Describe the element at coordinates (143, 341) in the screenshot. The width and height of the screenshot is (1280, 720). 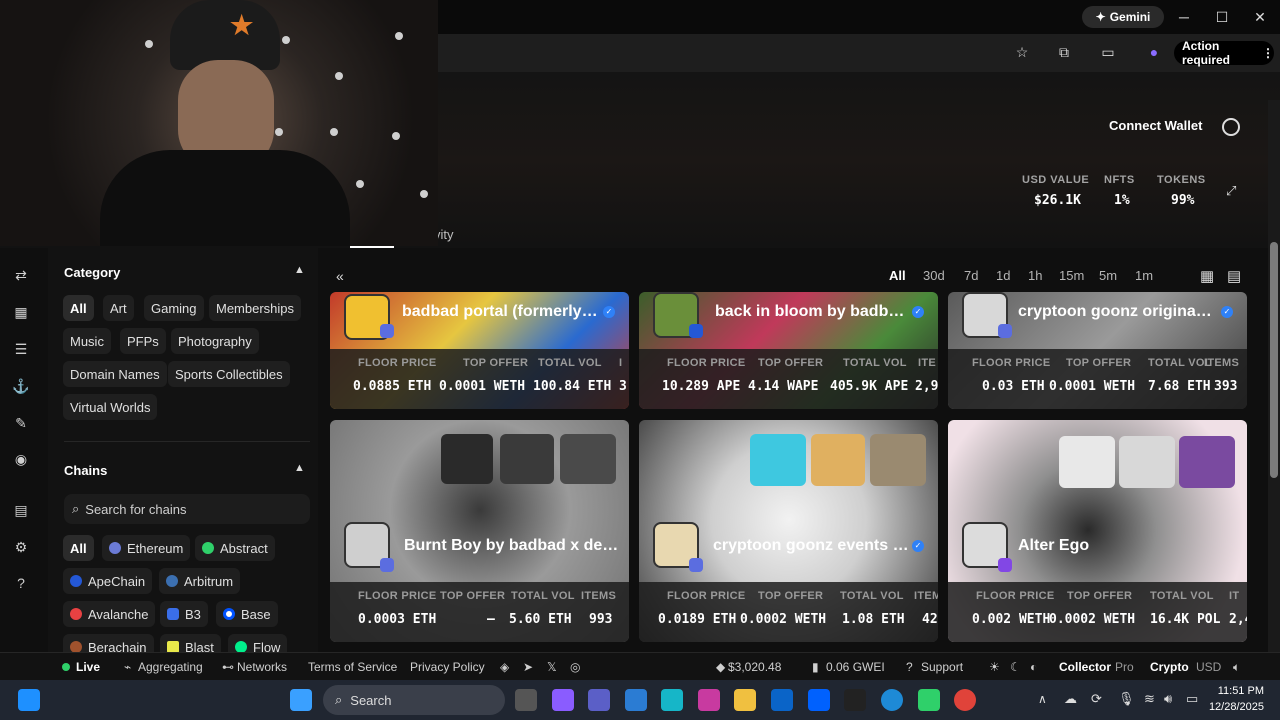
I see `category-pfps: PFPs` at that location.